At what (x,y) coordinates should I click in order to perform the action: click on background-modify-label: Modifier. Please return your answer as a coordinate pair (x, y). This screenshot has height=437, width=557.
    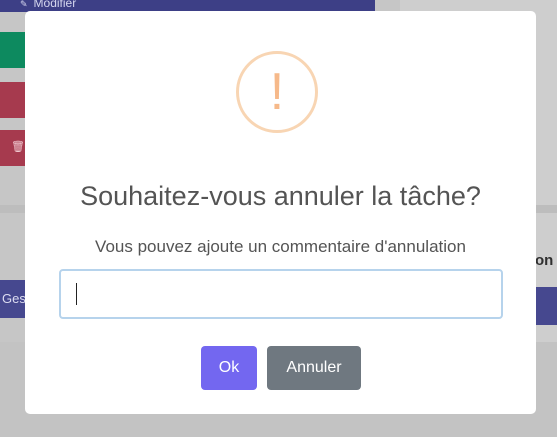
    Looking at the image, I should click on (55, 5).